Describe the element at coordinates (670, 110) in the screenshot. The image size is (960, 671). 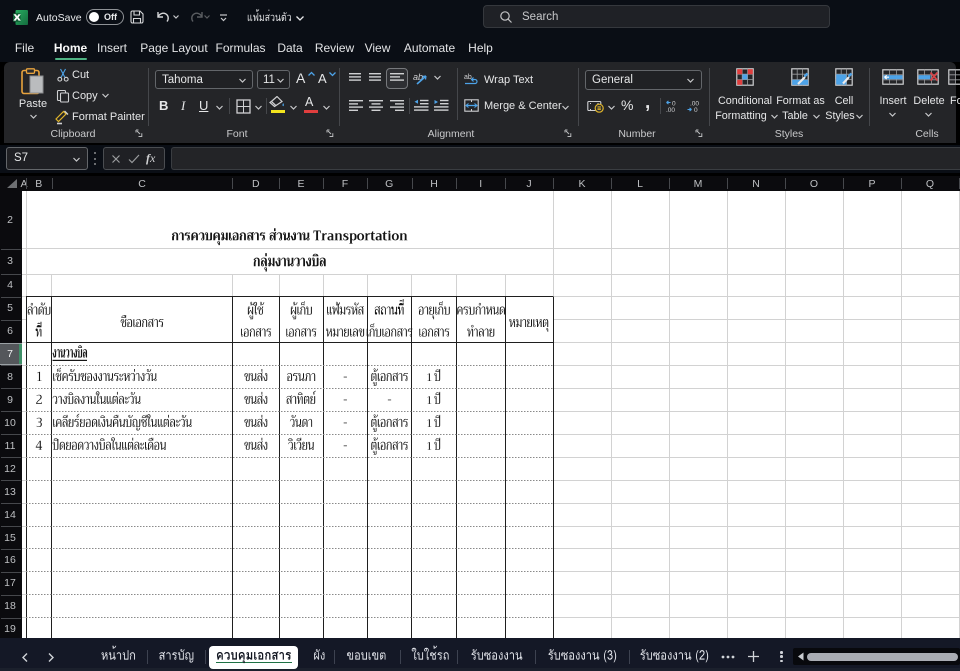
I see `svg-text: .00` at that location.